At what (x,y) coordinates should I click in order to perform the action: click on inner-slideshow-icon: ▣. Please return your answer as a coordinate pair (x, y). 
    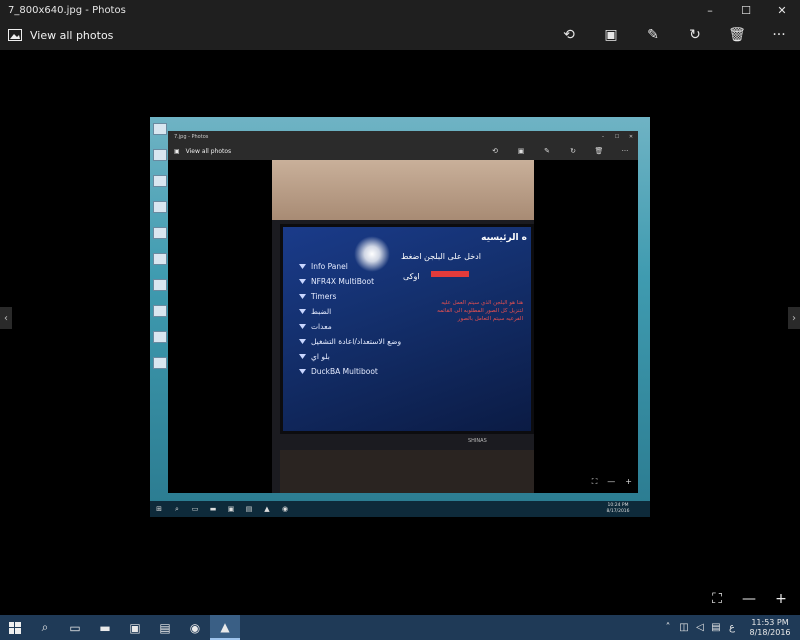
    Looking at the image, I should click on (521, 151).